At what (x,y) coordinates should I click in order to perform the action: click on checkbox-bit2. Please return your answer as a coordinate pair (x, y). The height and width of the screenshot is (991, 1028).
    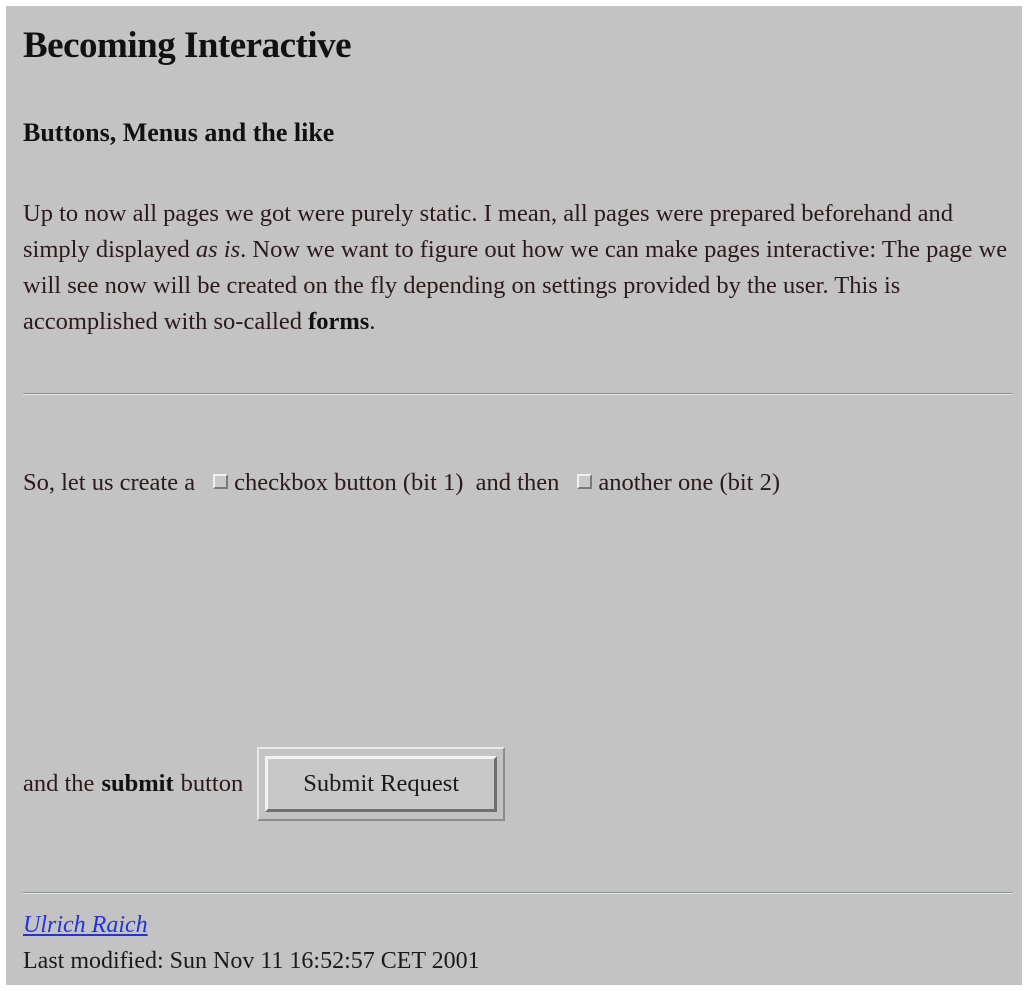
    Looking at the image, I should click on (585, 481).